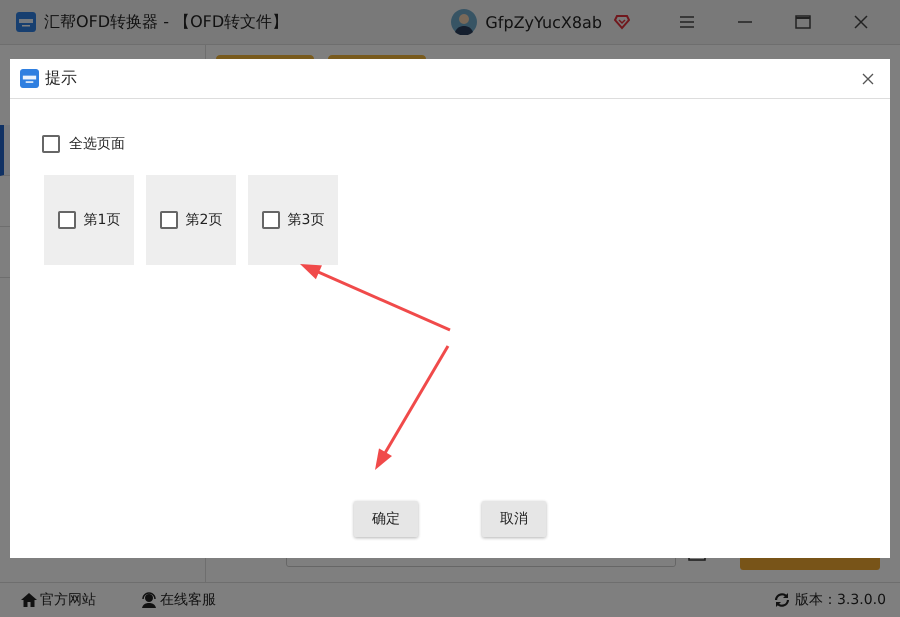  I want to click on window-title: 汇帮OFD转换器 - 【OFD转文件】, so click(167, 22).